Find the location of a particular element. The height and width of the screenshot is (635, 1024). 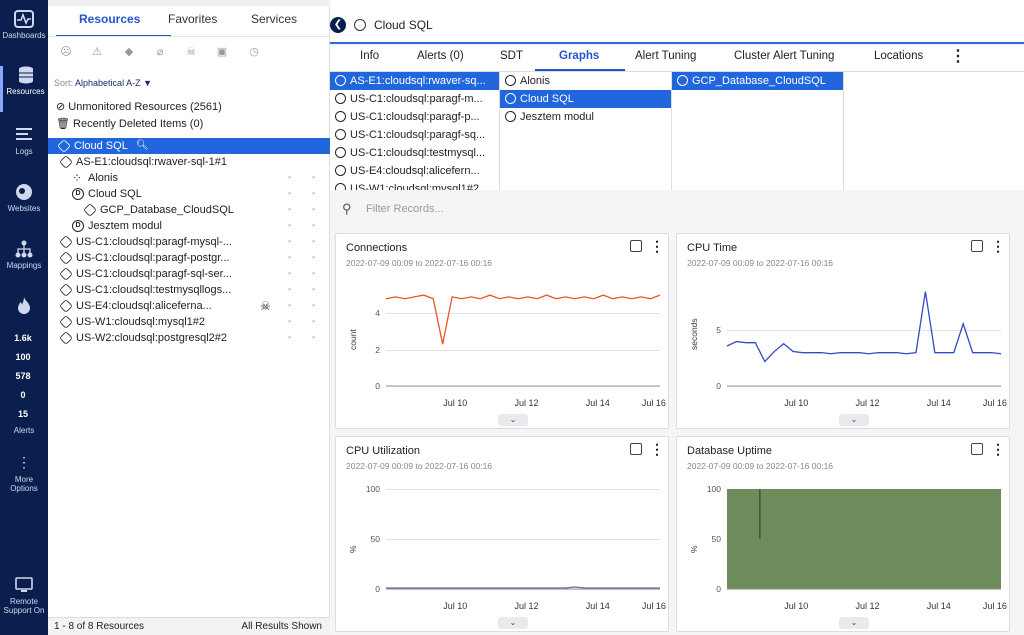

nav-resources: Resources is located at coordinates (24, 89).